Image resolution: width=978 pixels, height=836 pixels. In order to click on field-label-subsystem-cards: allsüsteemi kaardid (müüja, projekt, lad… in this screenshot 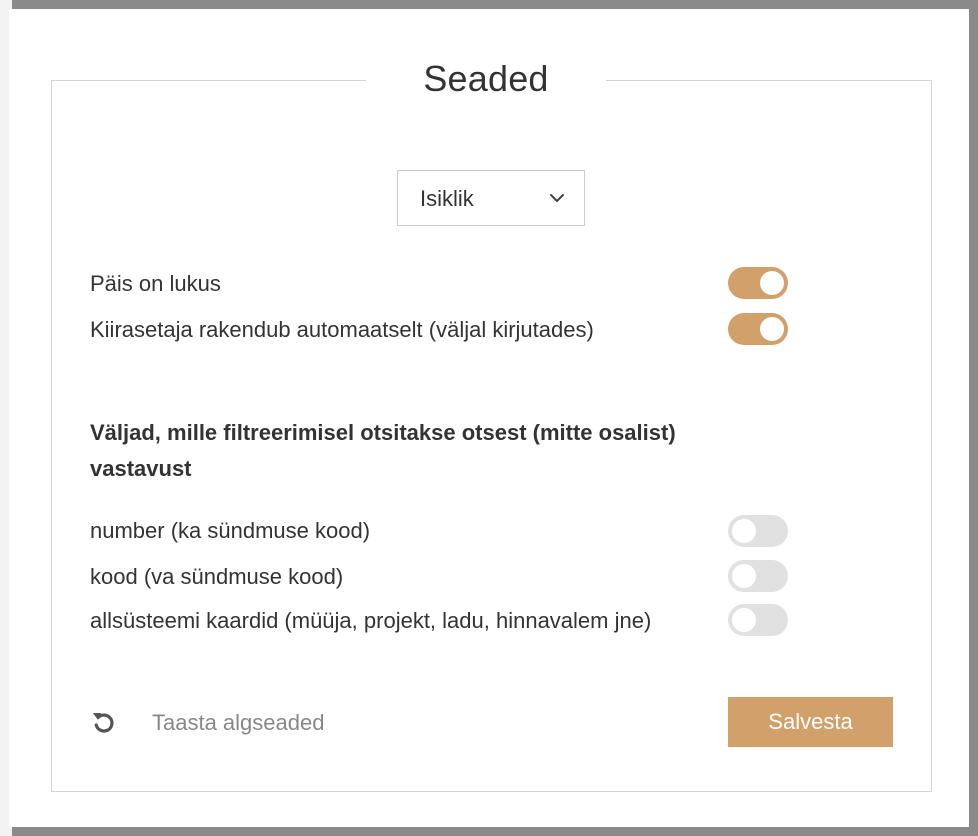, I will do `click(371, 620)`.